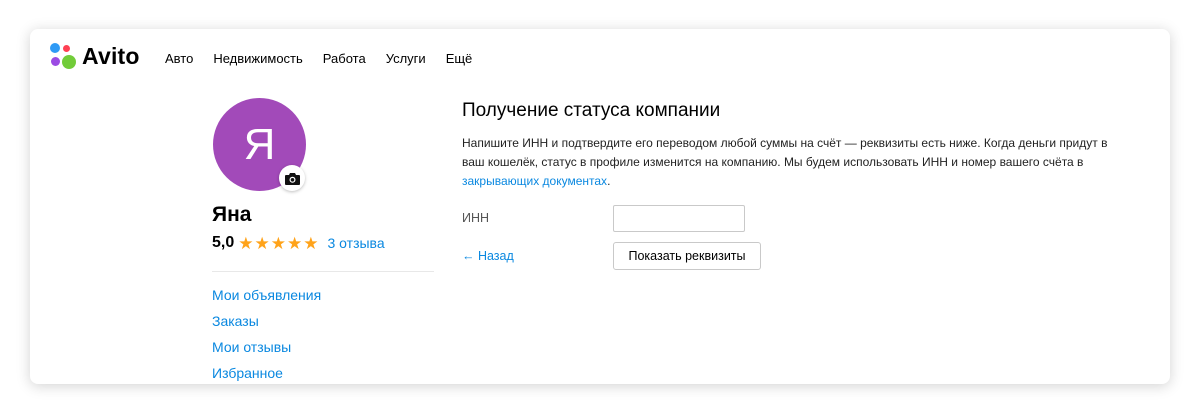 The width and height of the screenshot is (1200, 415). Describe the element at coordinates (344, 58) in the screenshot. I see `nav-item-jobs: Работа` at that location.